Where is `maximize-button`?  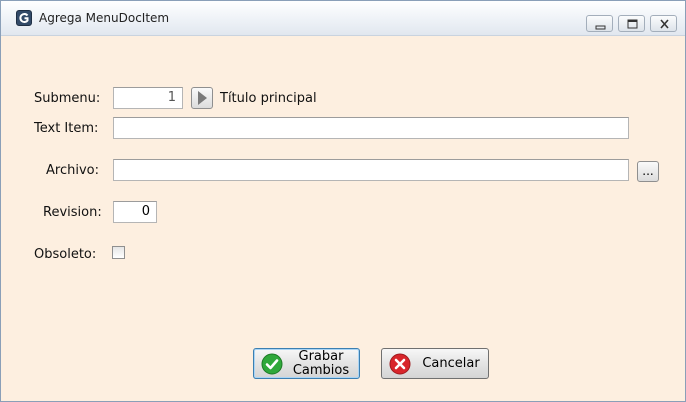
maximize-button is located at coordinates (631, 23).